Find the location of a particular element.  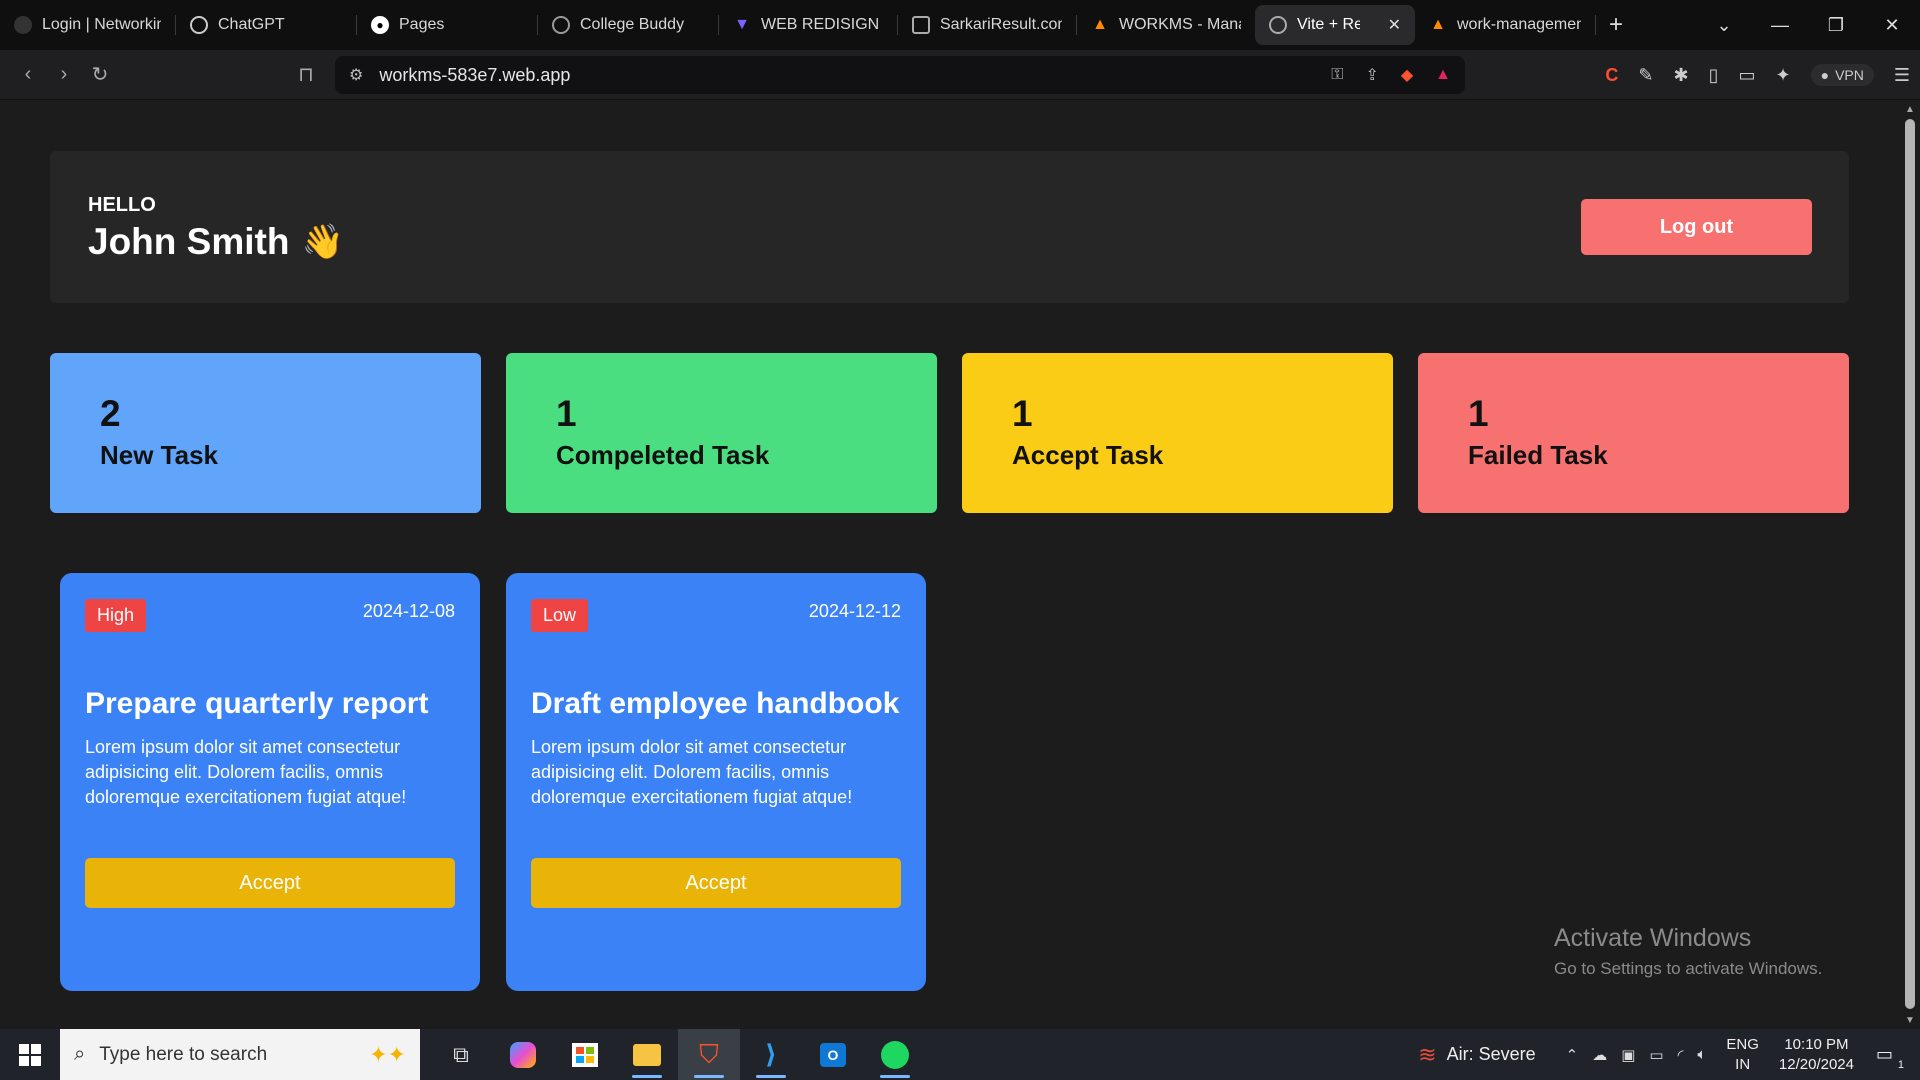

volume-icon: 🔈︎ is located at coordinates (1701, 1055).